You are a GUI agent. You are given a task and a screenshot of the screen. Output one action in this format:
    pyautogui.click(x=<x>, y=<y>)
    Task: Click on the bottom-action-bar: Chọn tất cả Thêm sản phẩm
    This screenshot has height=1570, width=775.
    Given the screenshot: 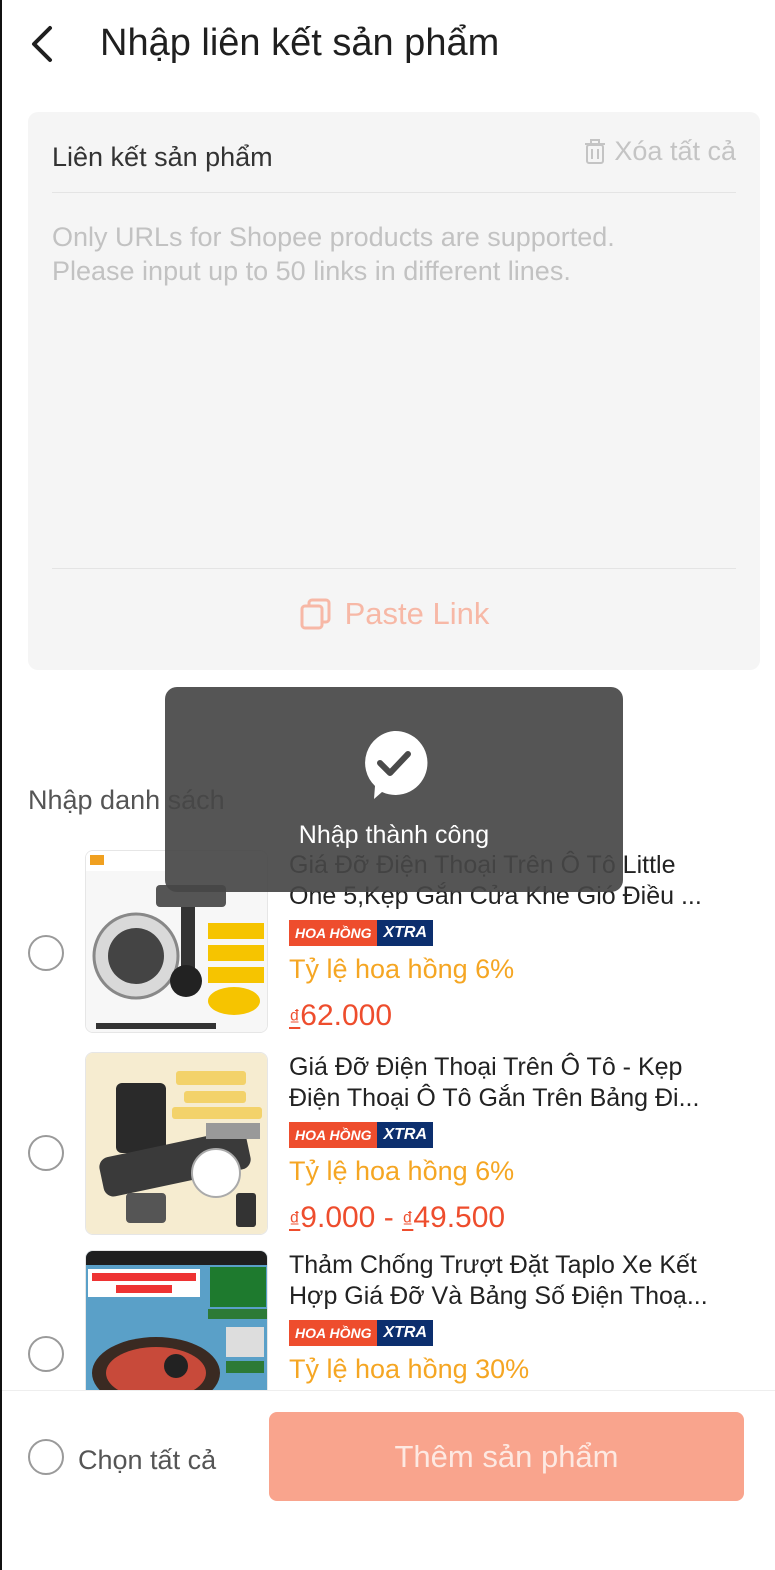 What is the action you would take?
    pyautogui.click(x=388, y=1480)
    